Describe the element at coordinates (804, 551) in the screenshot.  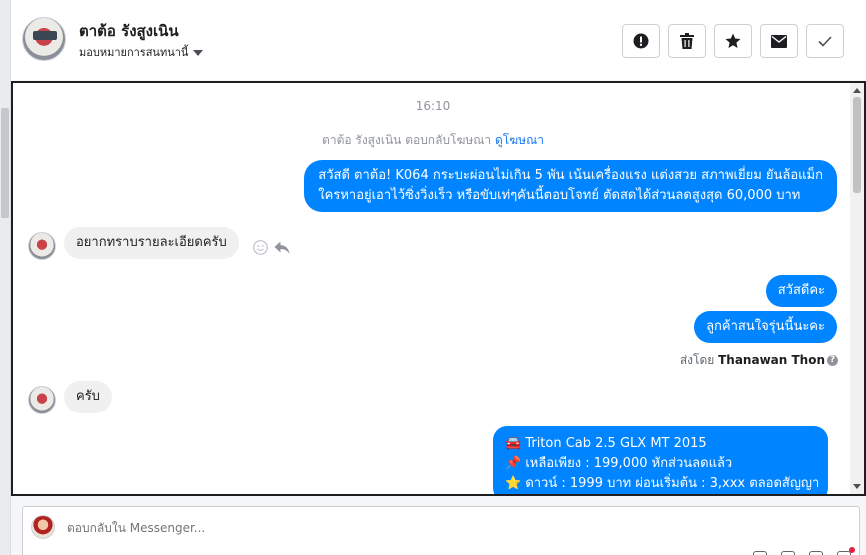
I see `composer-tools` at that location.